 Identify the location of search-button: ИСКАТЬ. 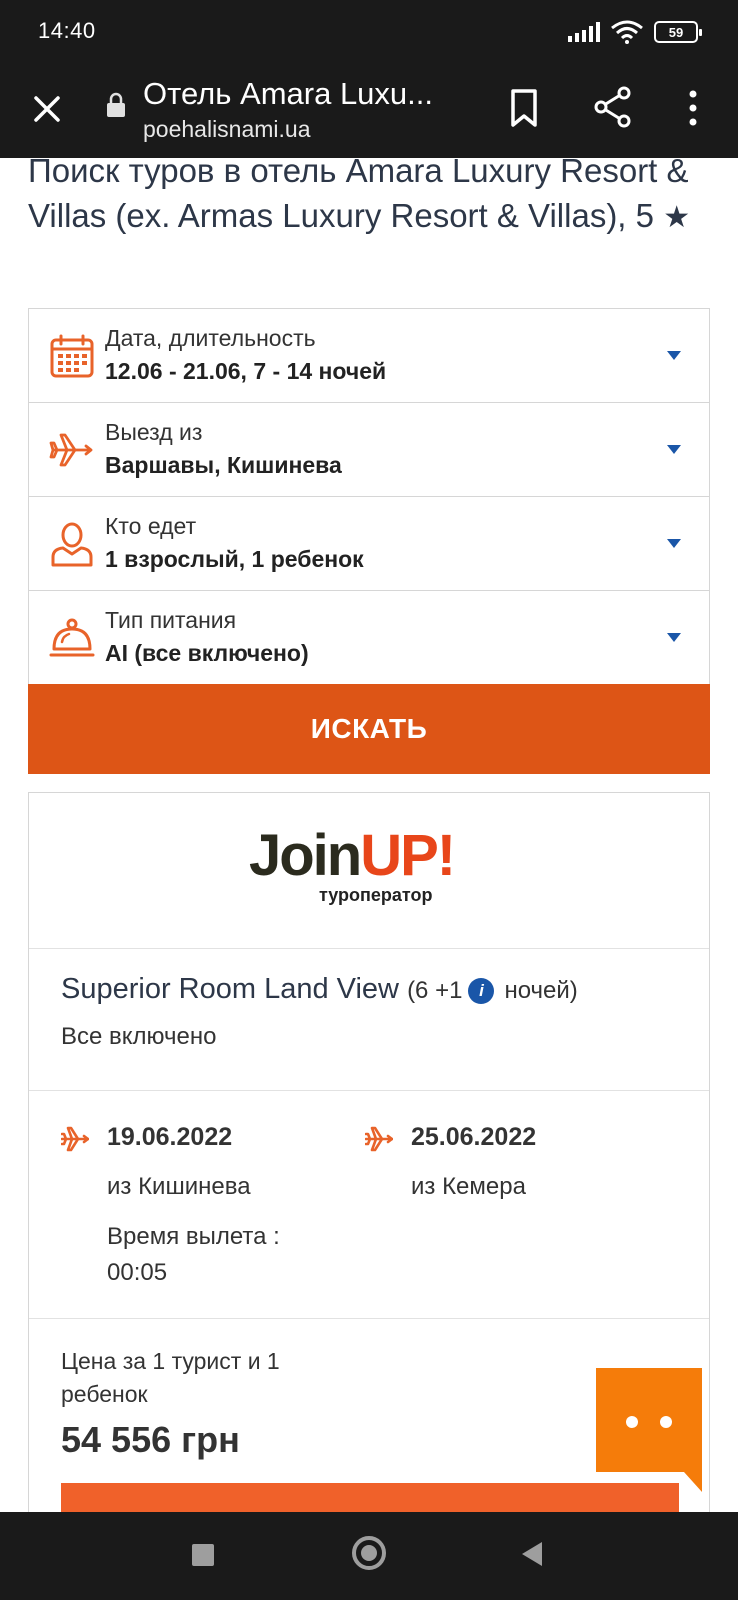
(369, 729).